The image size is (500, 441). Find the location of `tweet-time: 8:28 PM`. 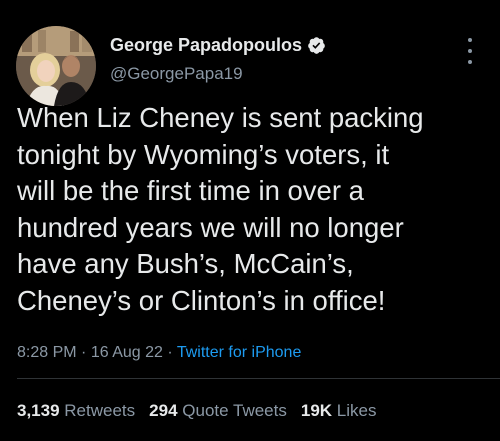

tweet-time: 8:28 PM is located at coordinates (47, 352).